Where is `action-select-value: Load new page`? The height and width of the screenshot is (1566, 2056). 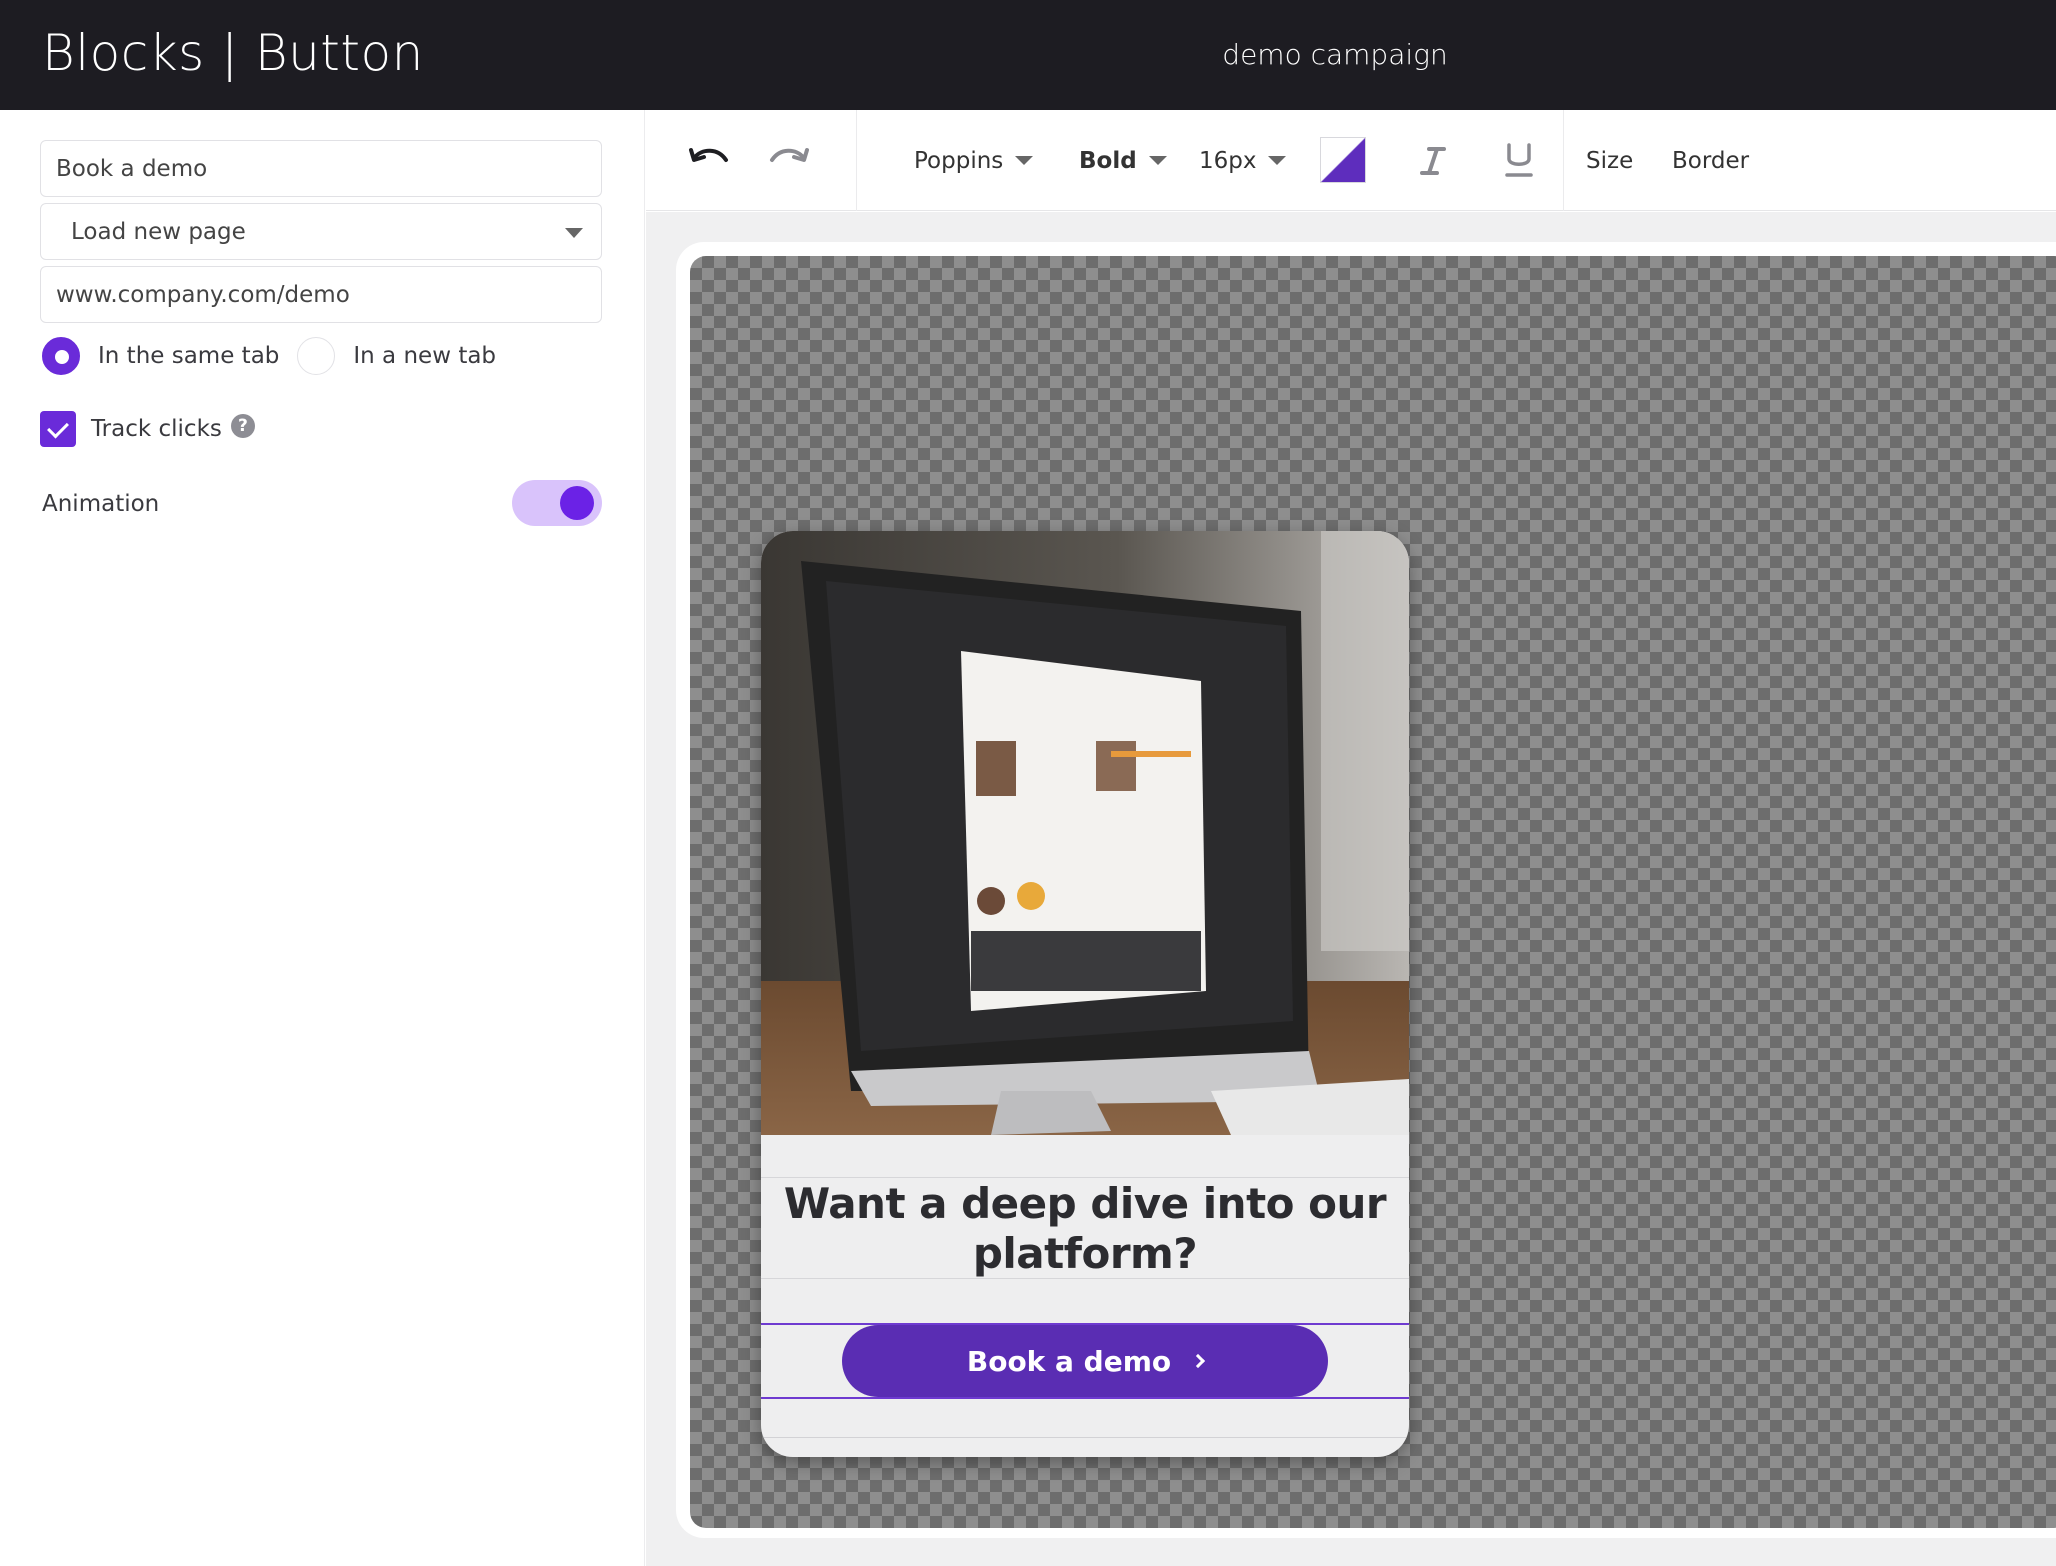
action-select-value: Load new page is located at coordinates (158, 231).